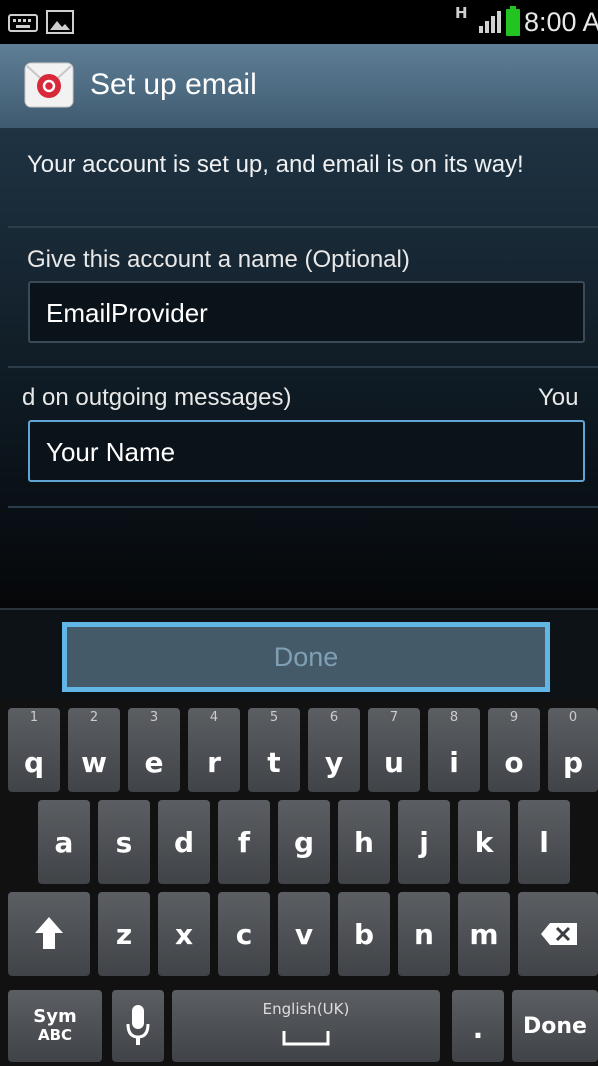 Image resolution: width=598 pixels, height=1066 pixels. What do you see at coordinates (64, 842) in the screenshot?
I see `key-a: a` at bounding box center [64, 842].